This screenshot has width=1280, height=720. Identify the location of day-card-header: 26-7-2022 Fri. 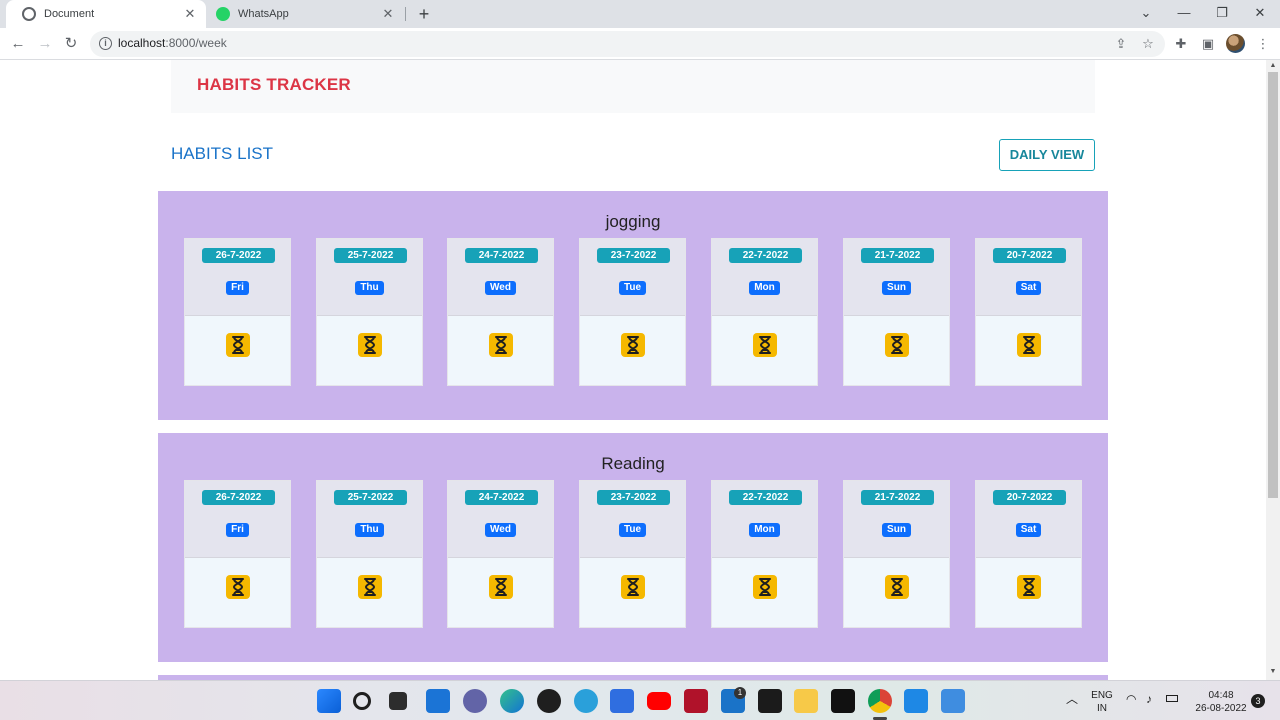
(237, 277).